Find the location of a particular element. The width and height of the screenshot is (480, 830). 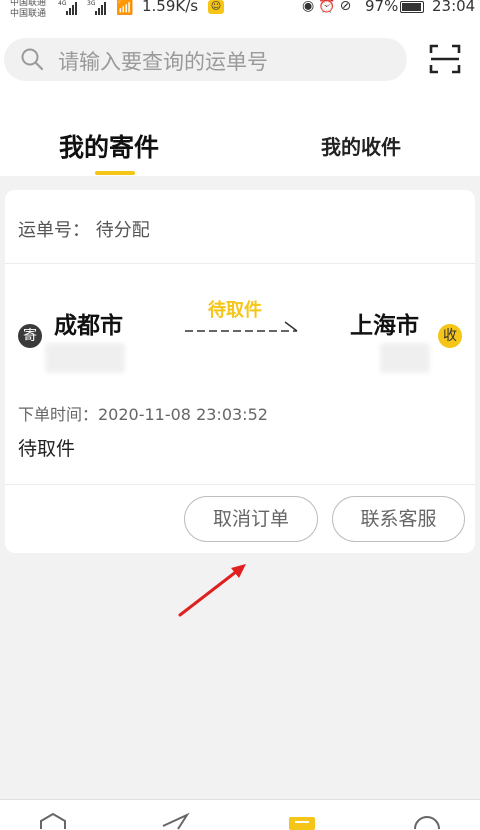

send-badge: 寄 is located at coordinates (30, 336).